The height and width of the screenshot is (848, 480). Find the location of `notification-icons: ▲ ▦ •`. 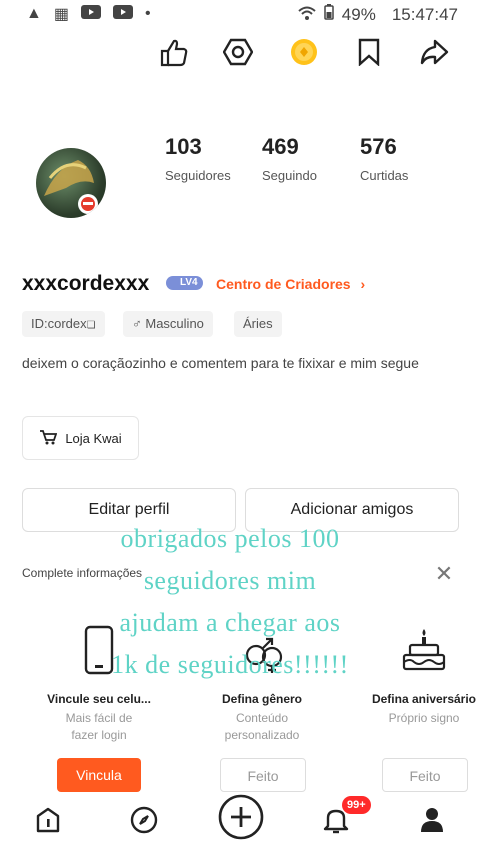

notification-icons: ▲ ▦ • is located at coordinates (88, 14).